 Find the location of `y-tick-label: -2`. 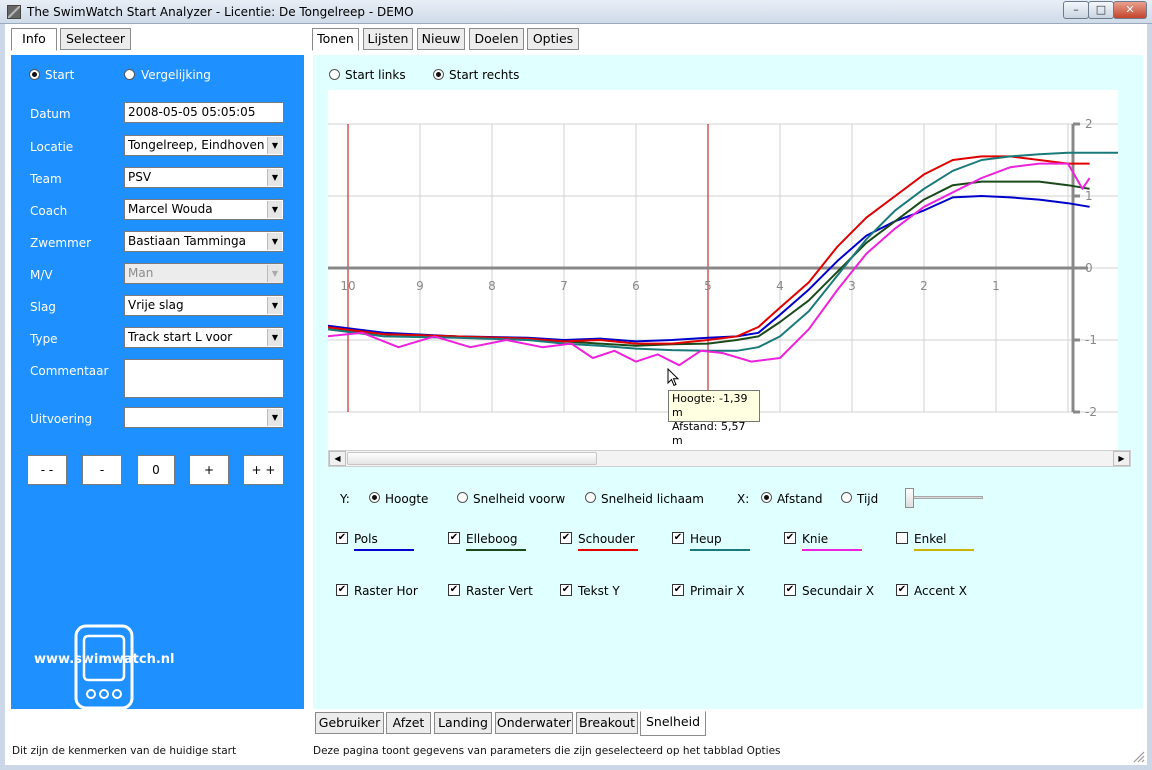

y-tick-label: -2 is located at coordinates (1091, 412).